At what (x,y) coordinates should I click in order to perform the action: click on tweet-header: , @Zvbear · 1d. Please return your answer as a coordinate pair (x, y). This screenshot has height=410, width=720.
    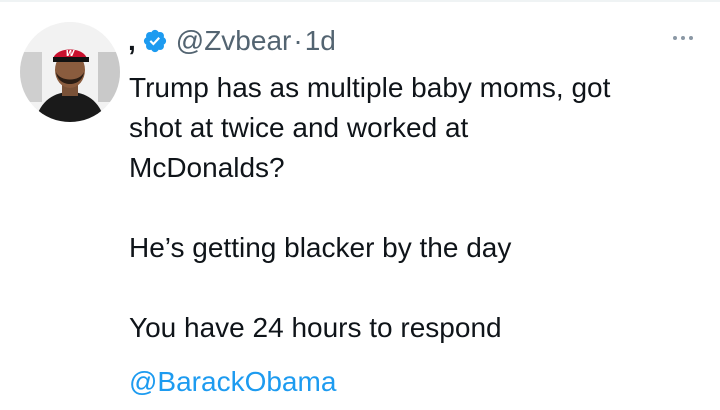
    Looking at the image, I should click on (232, 41).